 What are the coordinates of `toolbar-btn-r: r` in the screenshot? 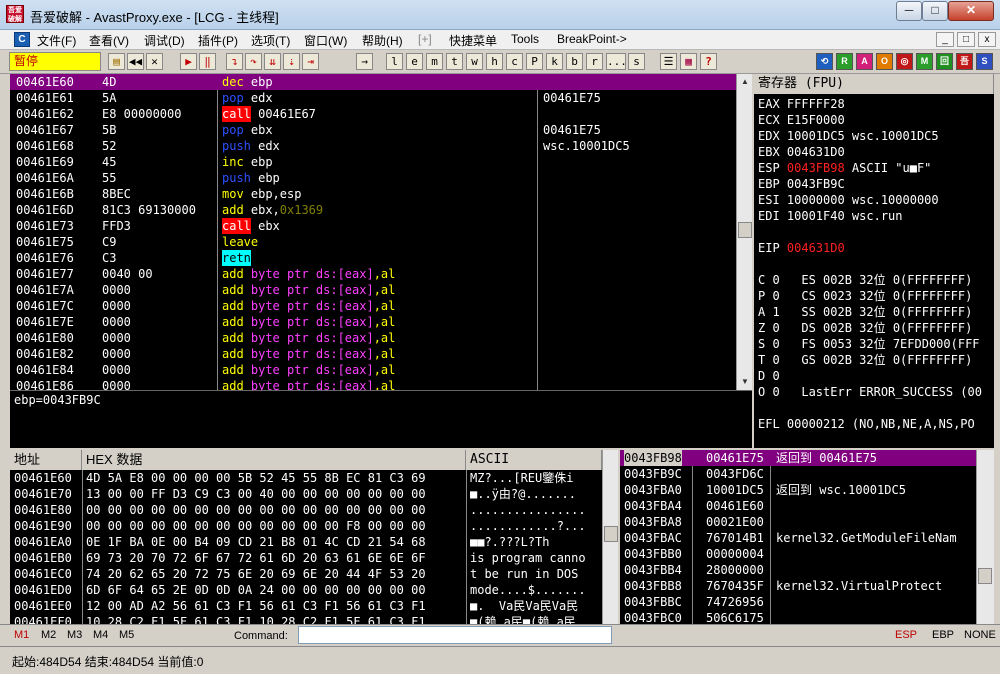 It's located at (594, 61).